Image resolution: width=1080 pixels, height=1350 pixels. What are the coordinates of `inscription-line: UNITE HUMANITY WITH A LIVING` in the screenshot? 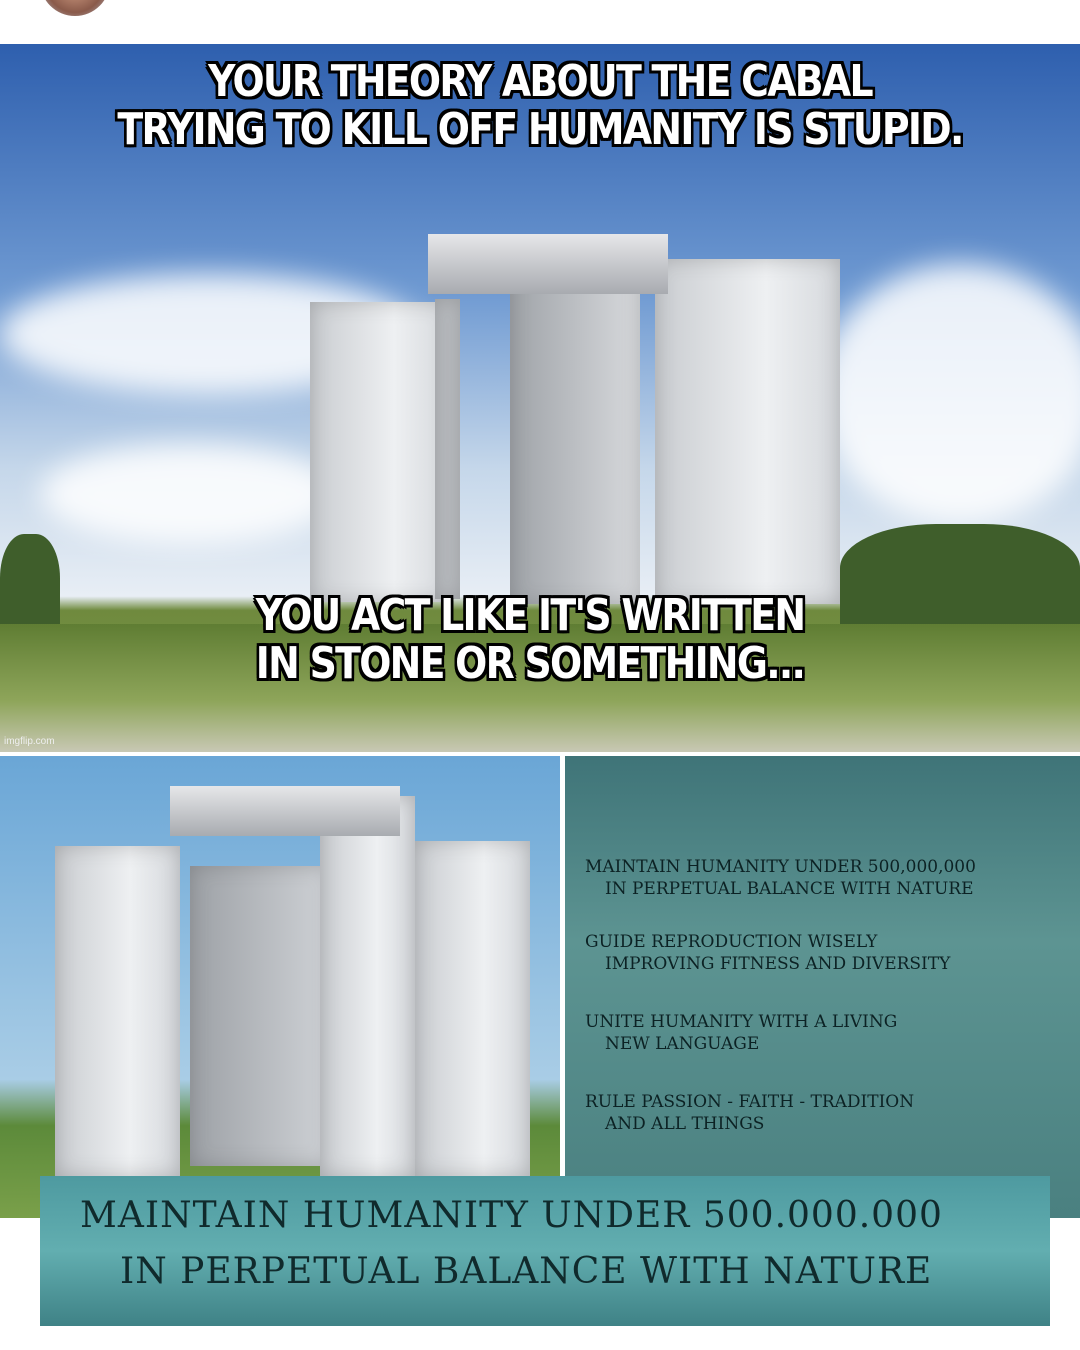 It's located at (741, 1022).